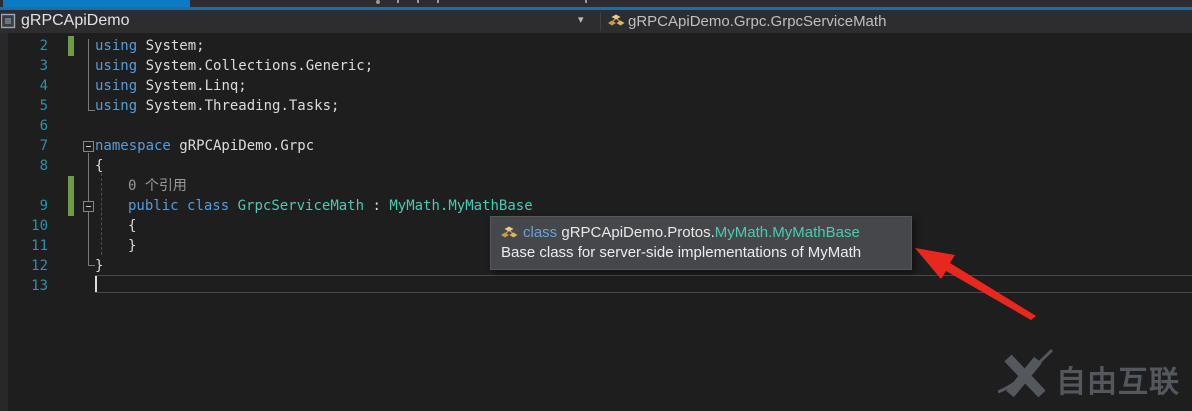 The width and height of the screenshot is (1192, 411). Describe the element at coordinates (24, 226) in the screenshot. I see `line-number: 10` at that location.